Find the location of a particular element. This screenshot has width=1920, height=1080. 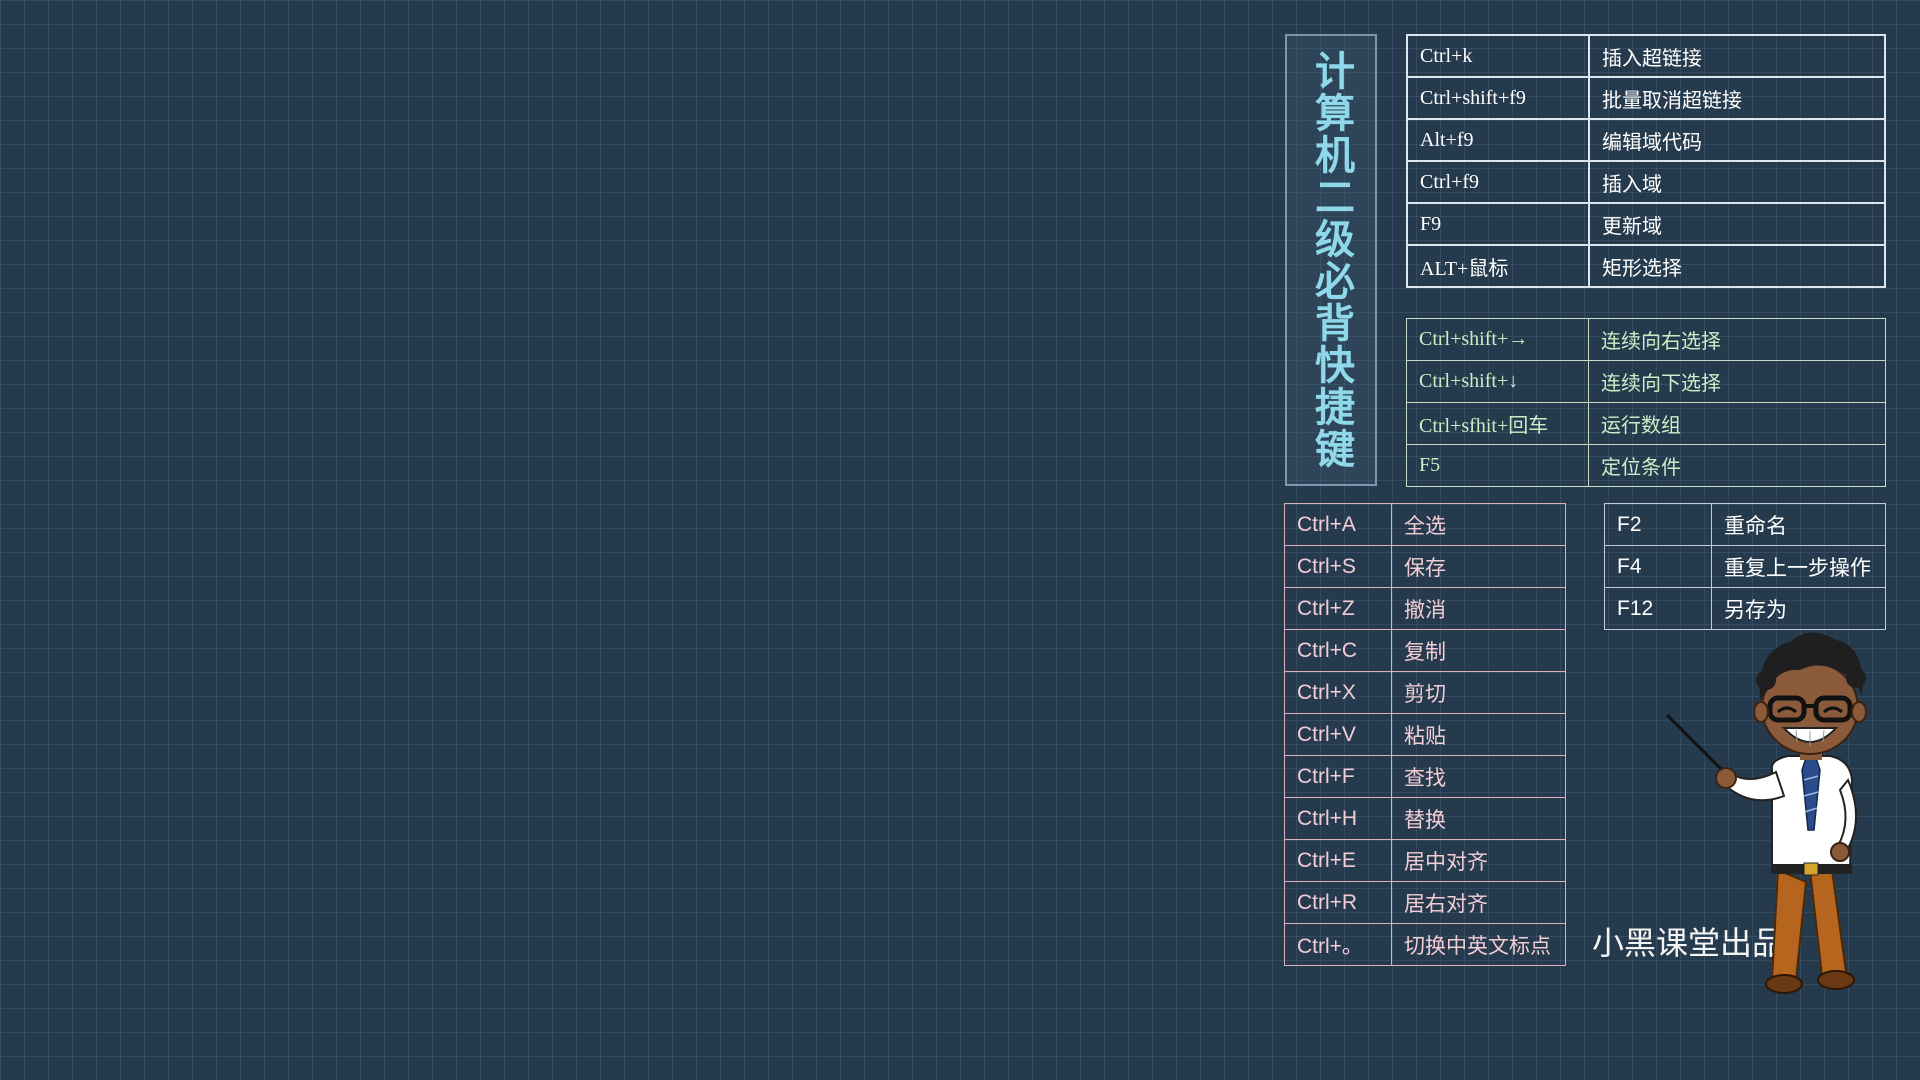

shortcut-action: 切换中英文标点 is located at coordinates (1478, 944).